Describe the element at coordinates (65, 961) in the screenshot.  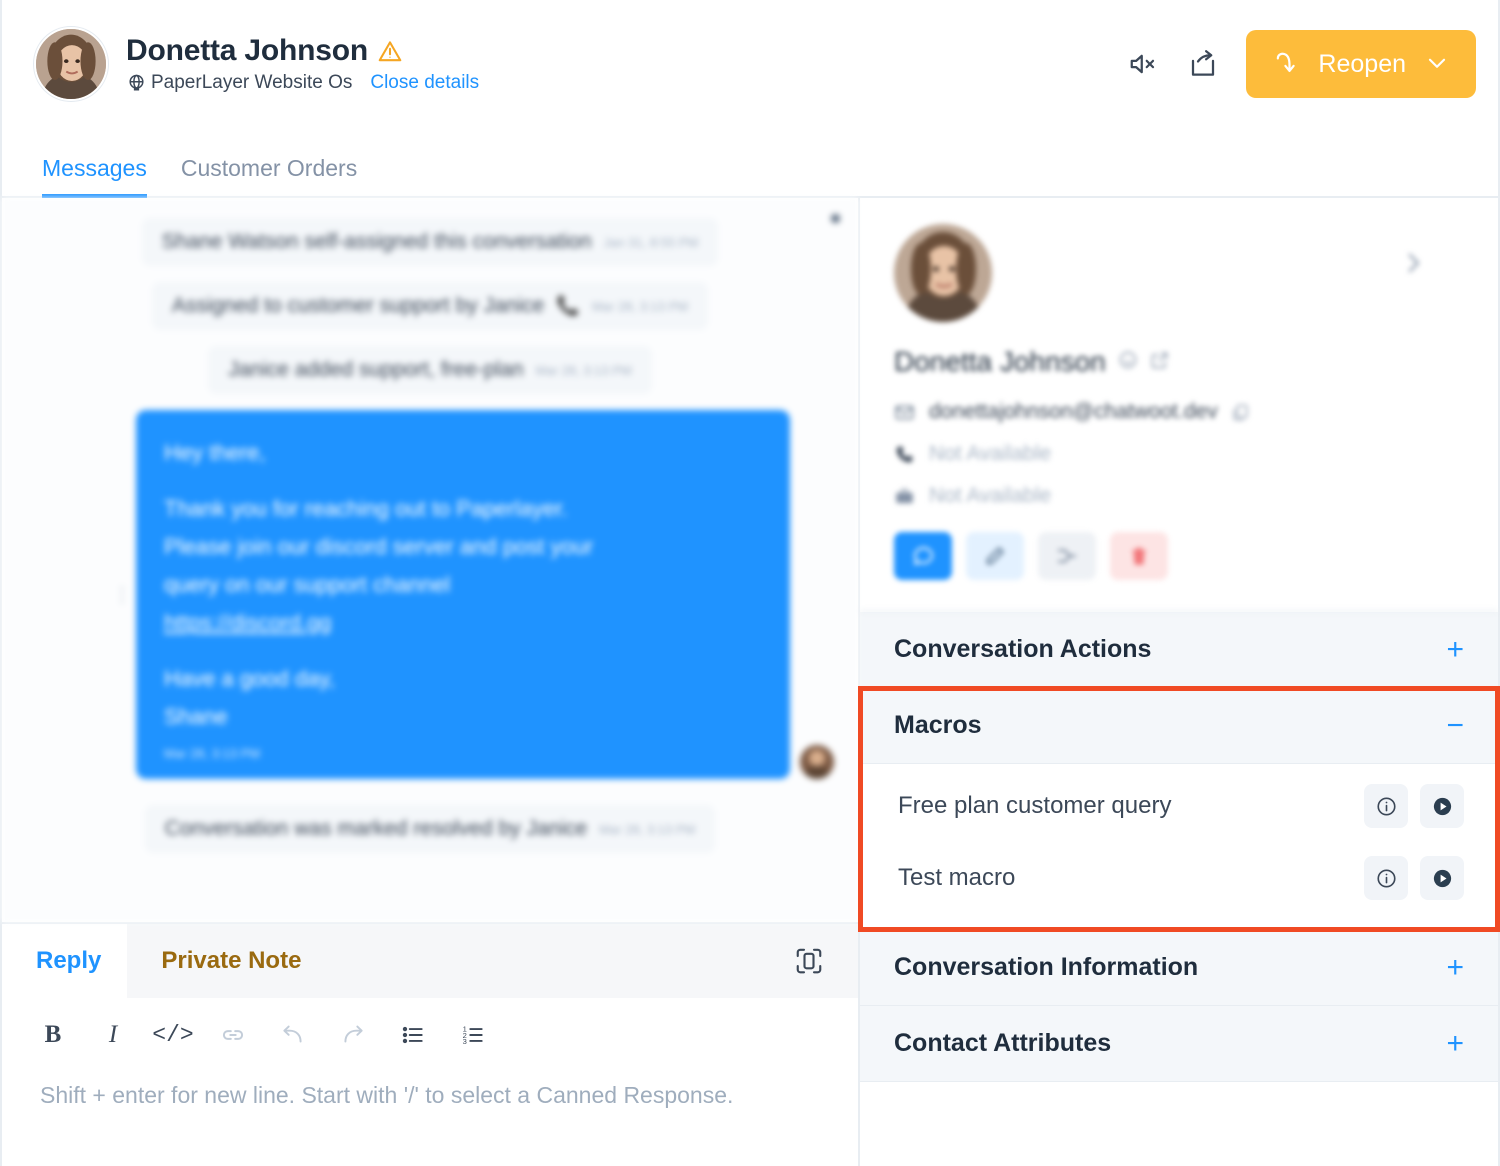
I see `tab-reply: Reply` at that location.